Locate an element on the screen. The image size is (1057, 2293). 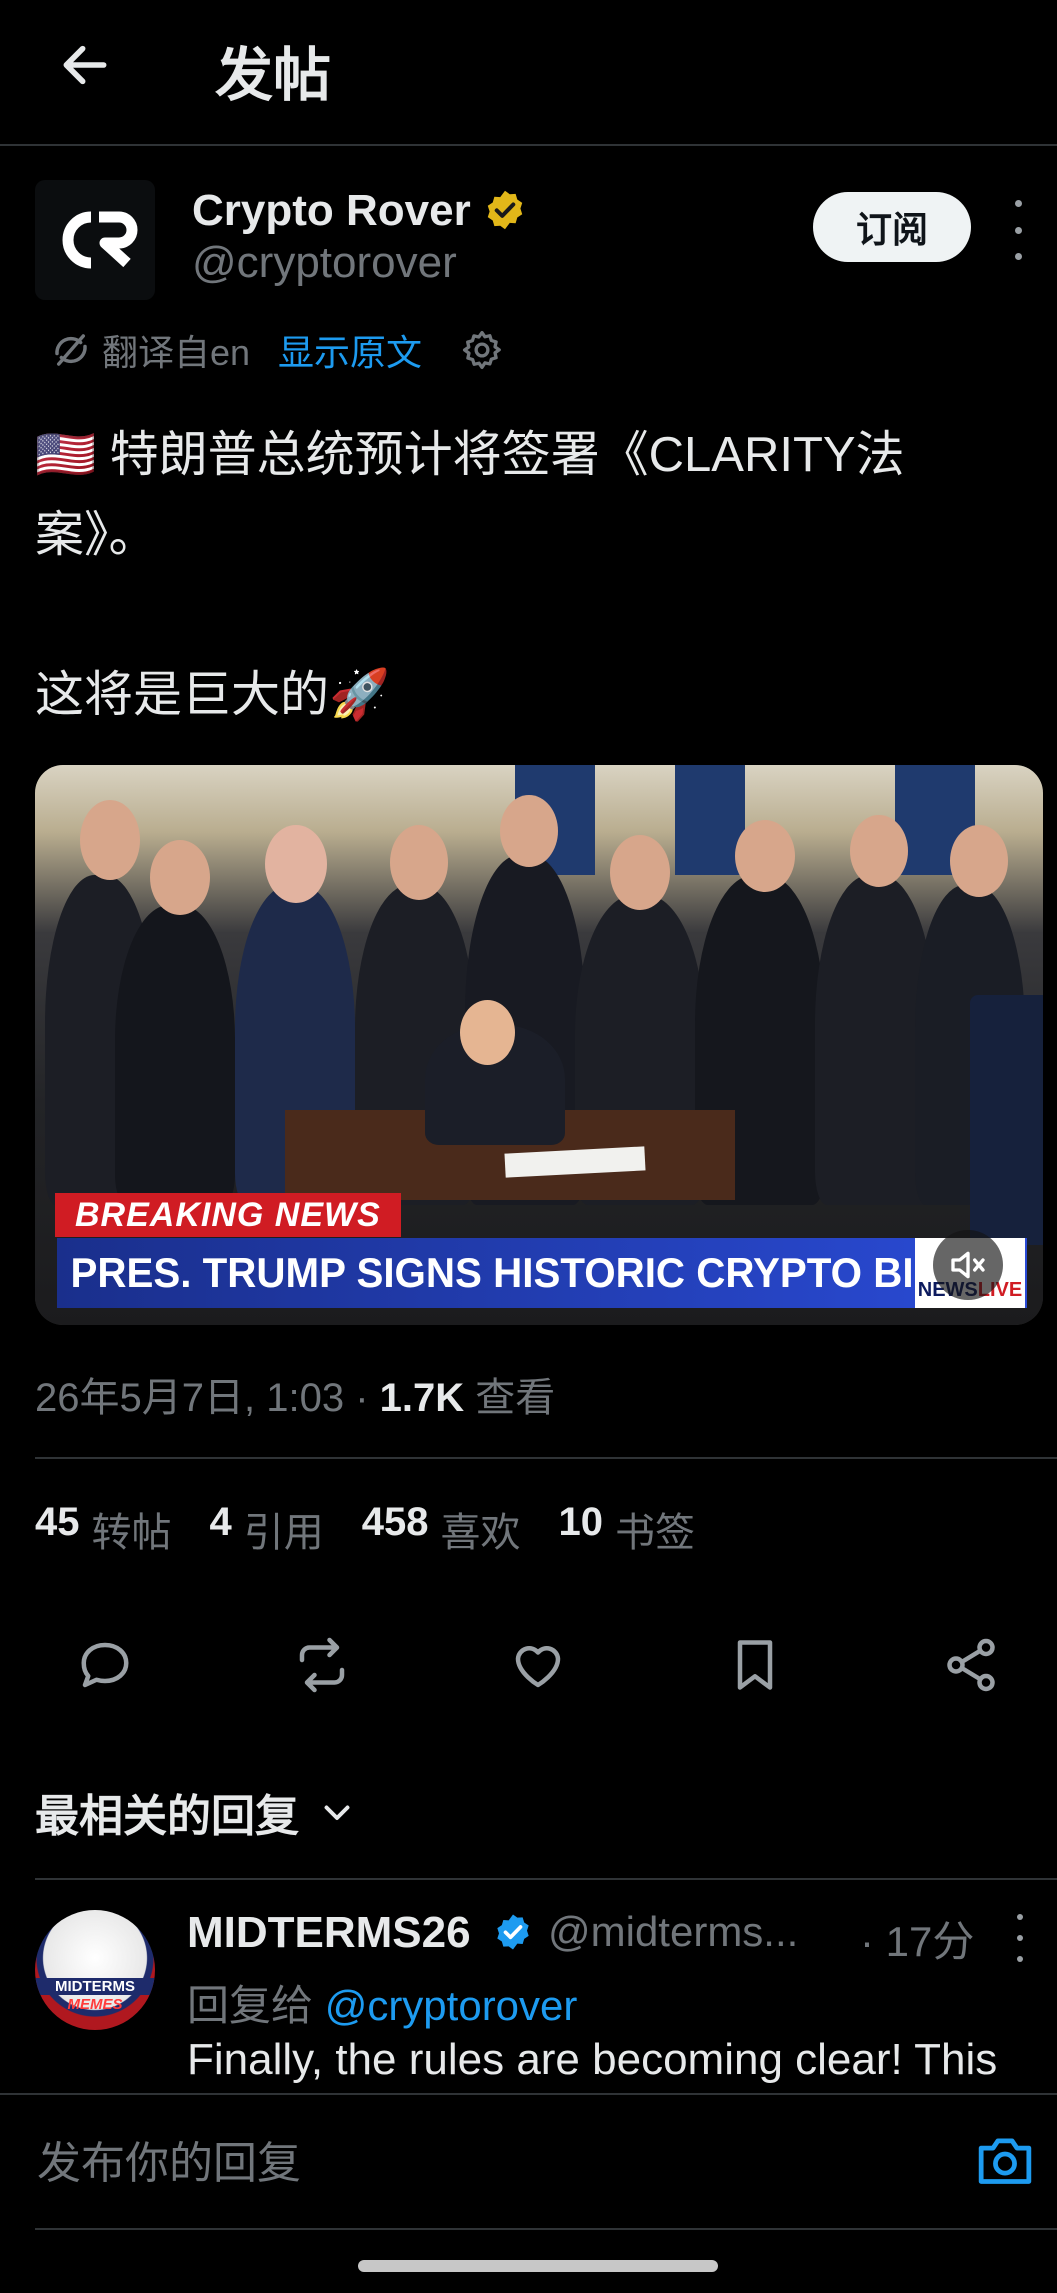
like-icon is located at coordinates (538, 1667).